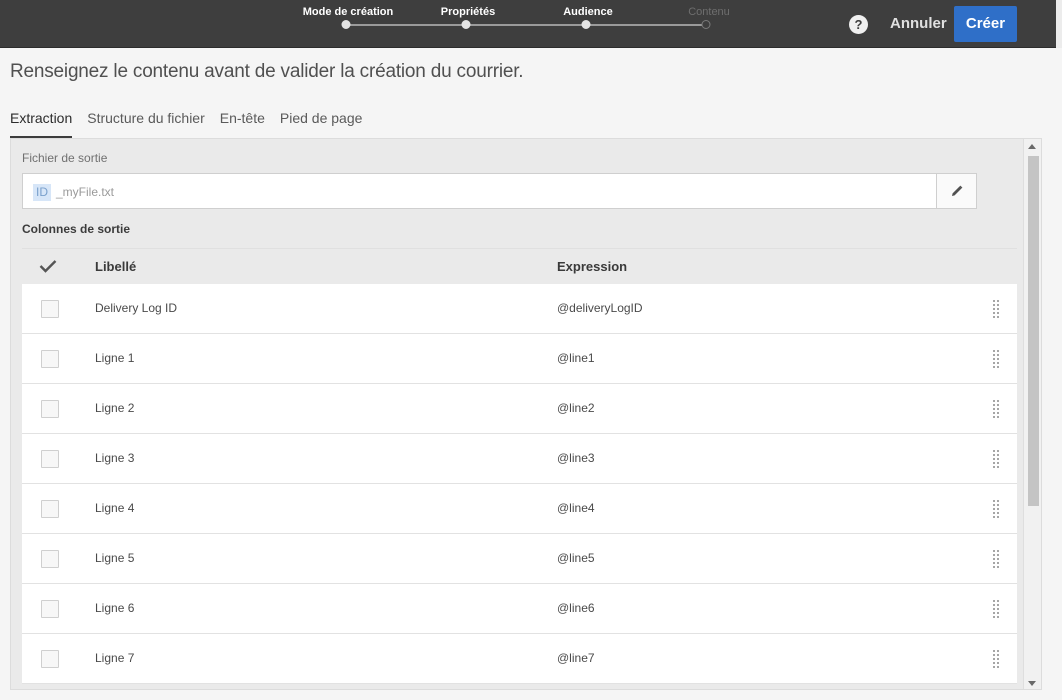 This screenshot has height=700, width=1062. Describe the element at coordinates (858, 24) in the screenshot. I see `question-icon: ?` at that location.